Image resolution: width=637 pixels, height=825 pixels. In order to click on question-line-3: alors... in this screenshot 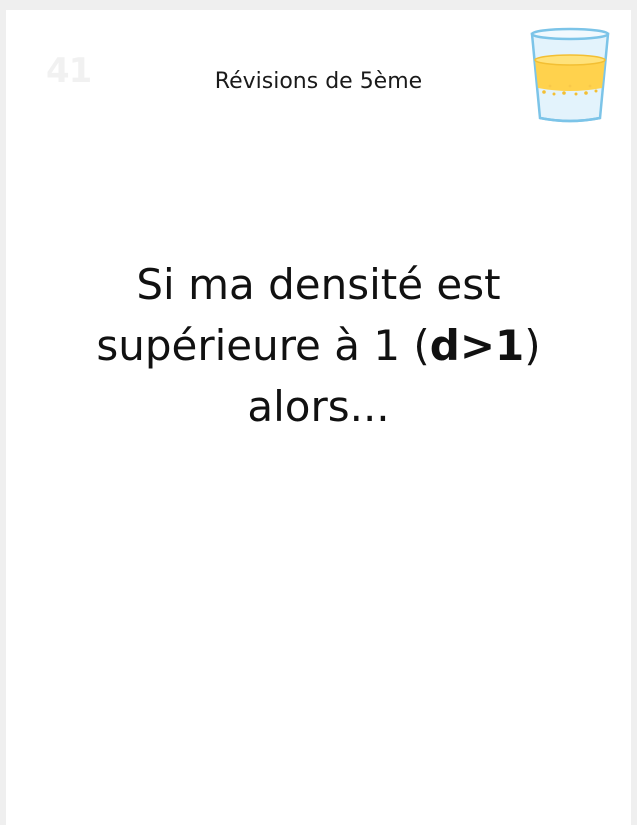, I will do `click(318, 406)`.